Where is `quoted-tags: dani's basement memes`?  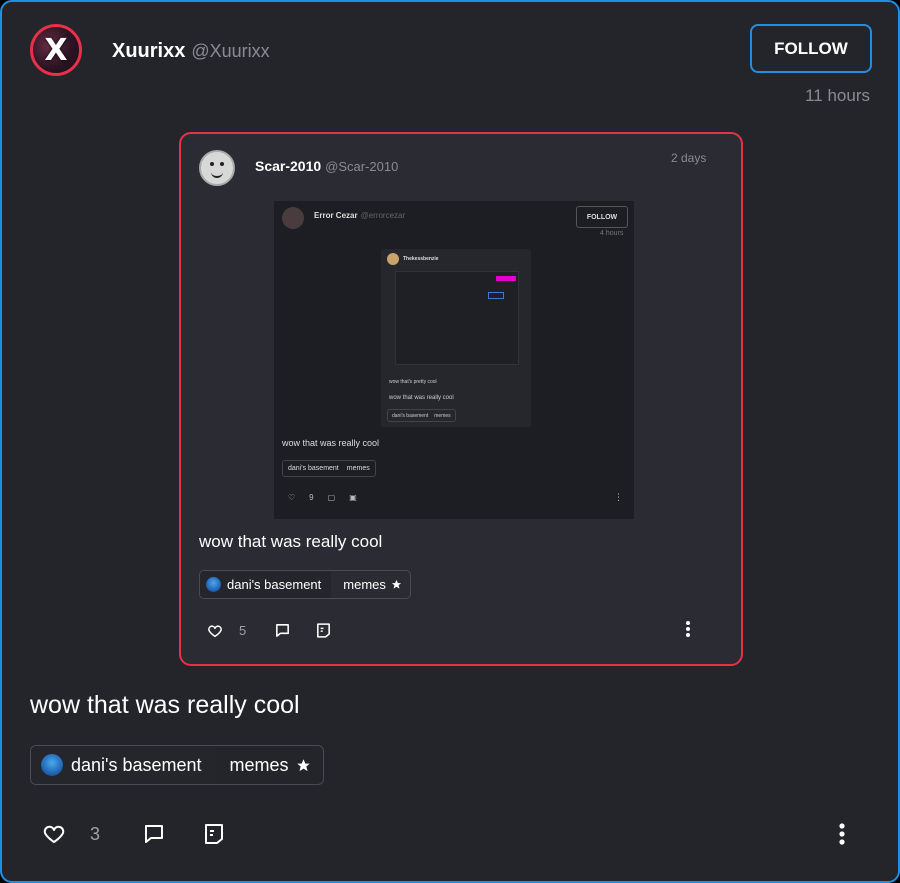 quoted-tags: dani's basement memes is located at coordinates (305, 584).